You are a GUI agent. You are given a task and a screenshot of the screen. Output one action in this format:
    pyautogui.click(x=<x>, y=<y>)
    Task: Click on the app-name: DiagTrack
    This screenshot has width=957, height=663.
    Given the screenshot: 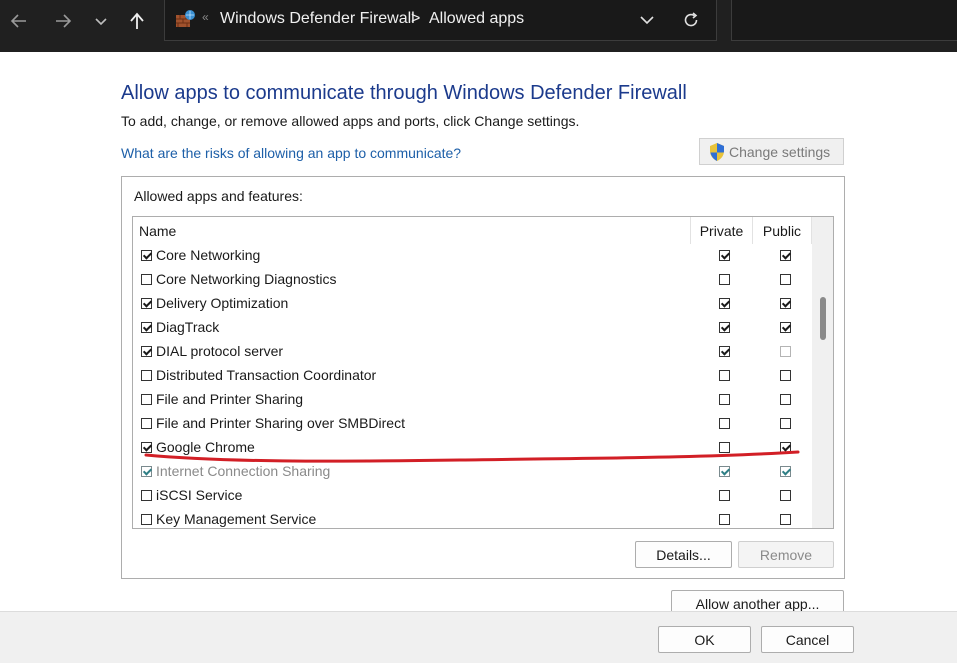 What is the action you would take?
    pyautogui.click(x=188, y=327)
    